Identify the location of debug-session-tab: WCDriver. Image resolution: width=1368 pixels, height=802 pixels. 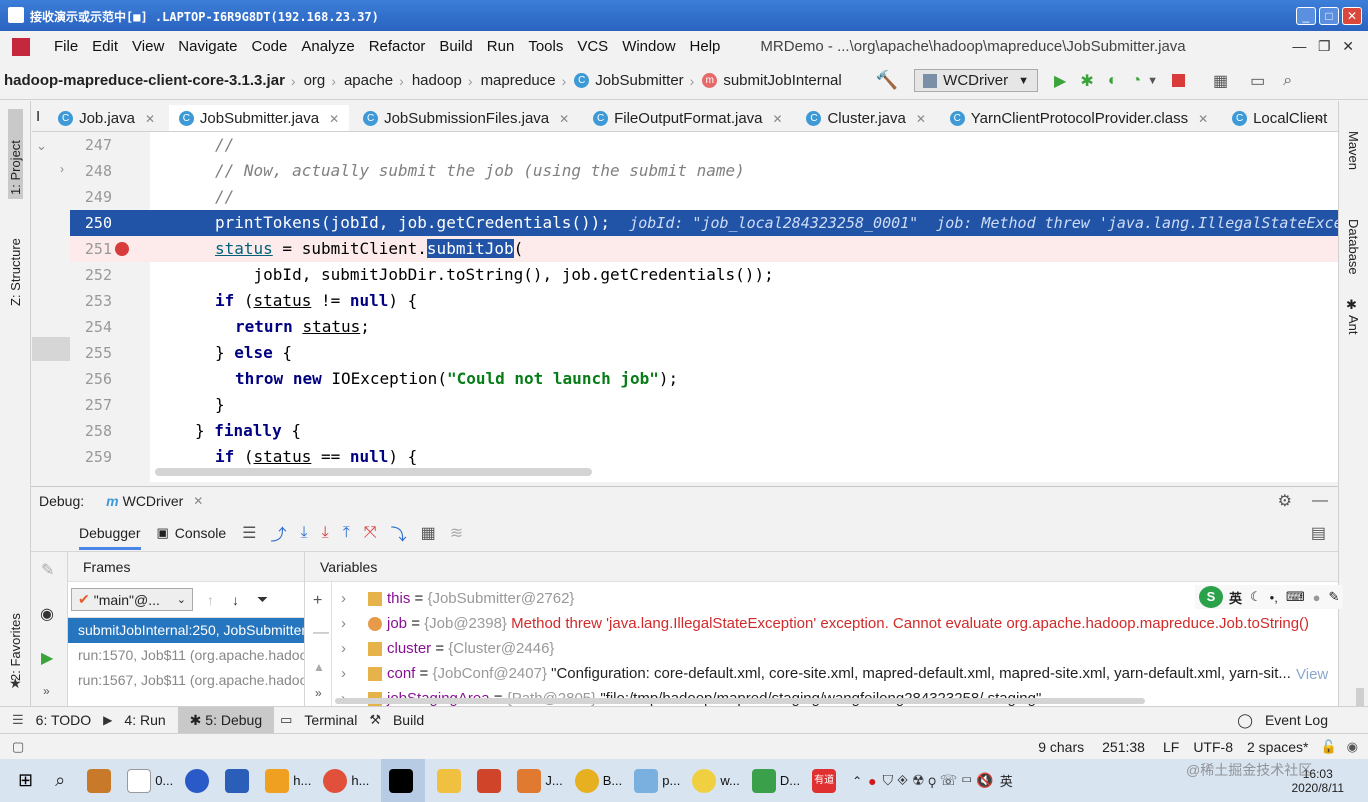
(153, 501).